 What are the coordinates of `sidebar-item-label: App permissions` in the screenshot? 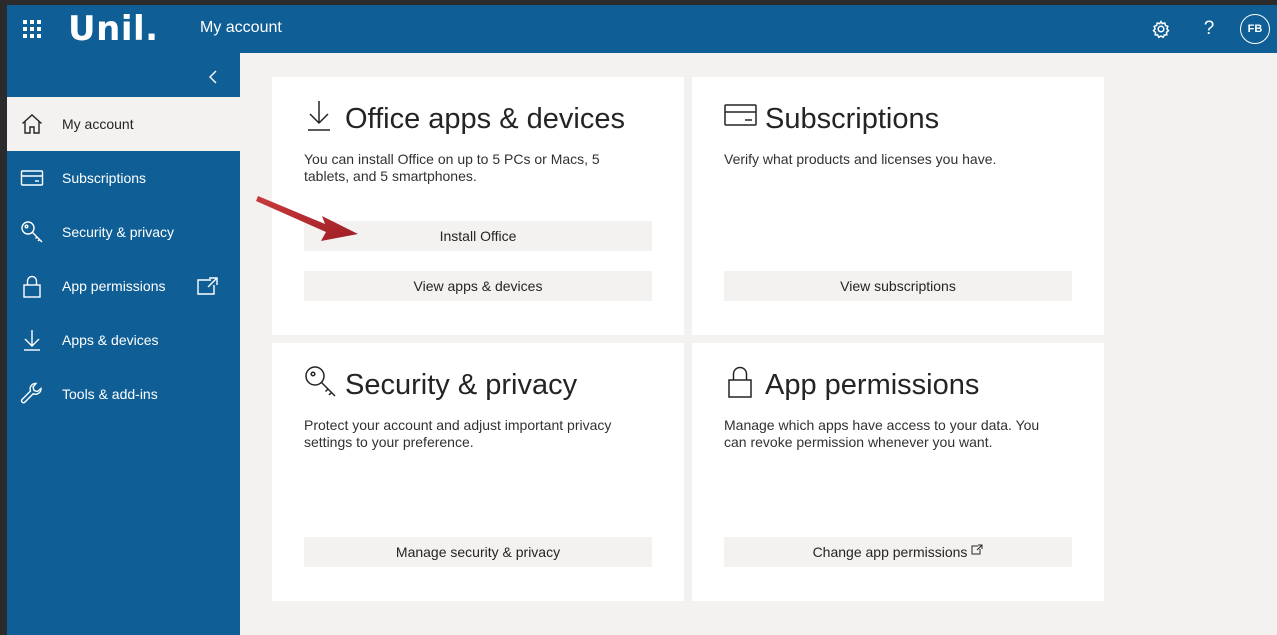 It's located at (114, 286).